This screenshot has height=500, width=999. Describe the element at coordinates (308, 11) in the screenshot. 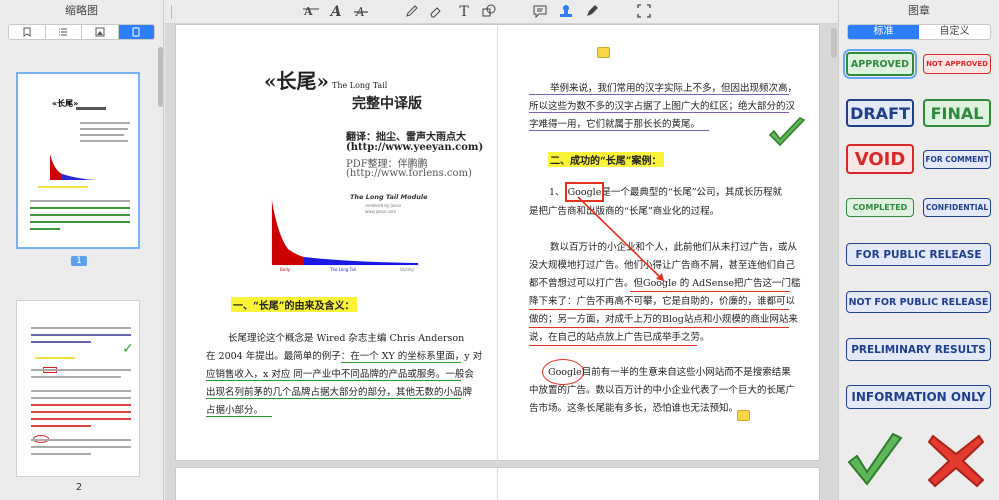

I see `svg-text: A` at that location.